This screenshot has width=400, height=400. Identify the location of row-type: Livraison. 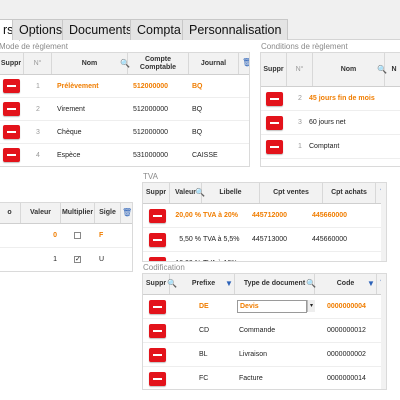
(274, 354).